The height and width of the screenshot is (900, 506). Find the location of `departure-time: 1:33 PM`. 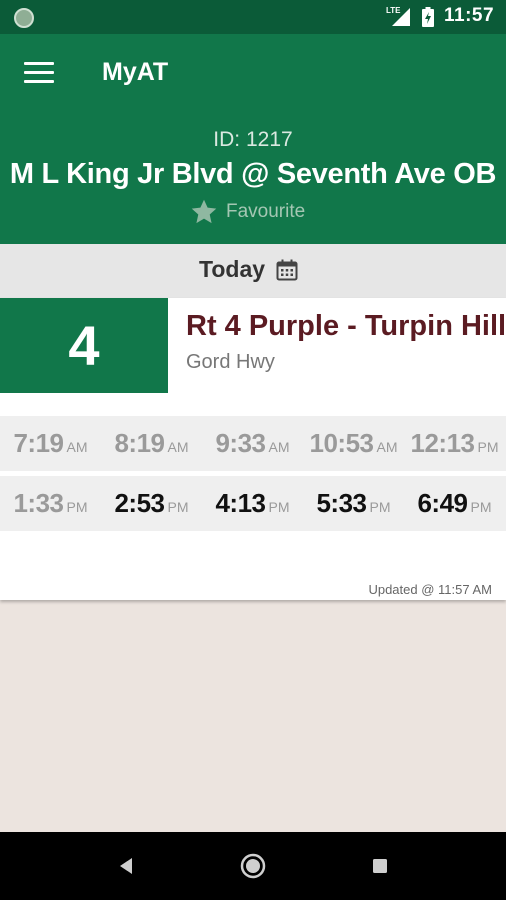

departure-time: 1:33 PM is located at coordinates (50, 503).